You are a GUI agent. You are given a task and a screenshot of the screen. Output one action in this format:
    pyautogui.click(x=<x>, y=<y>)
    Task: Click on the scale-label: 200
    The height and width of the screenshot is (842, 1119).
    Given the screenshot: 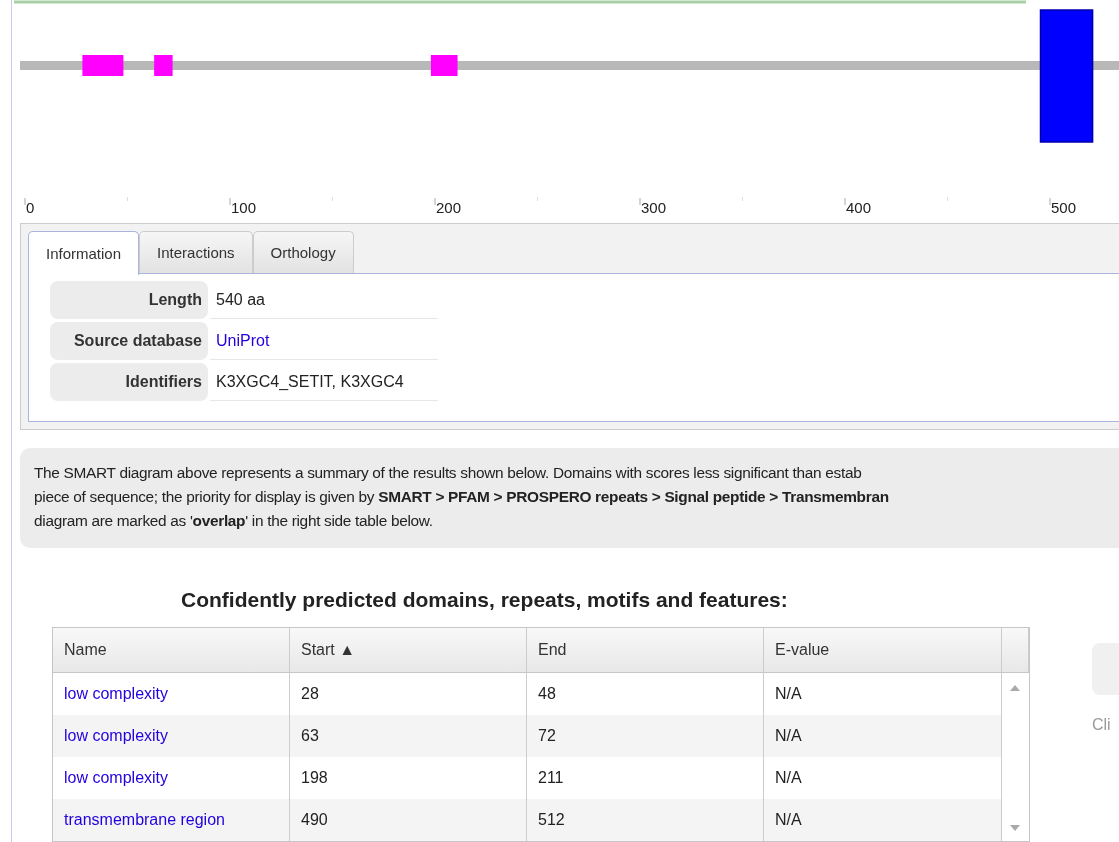 What is the action you would take?
    pyautogui.click(x=449, y=207)
    